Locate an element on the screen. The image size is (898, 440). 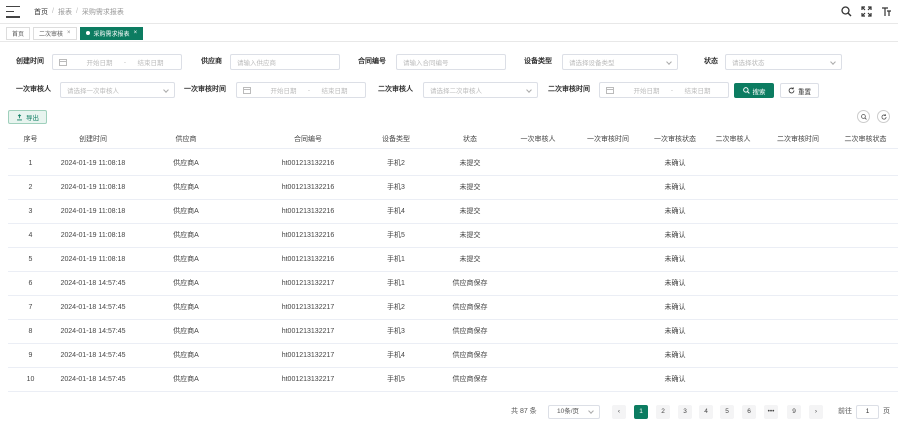
breadcrumb: 首页 / 报表 / 采购需求报表 is located at coordinates (79, 12).